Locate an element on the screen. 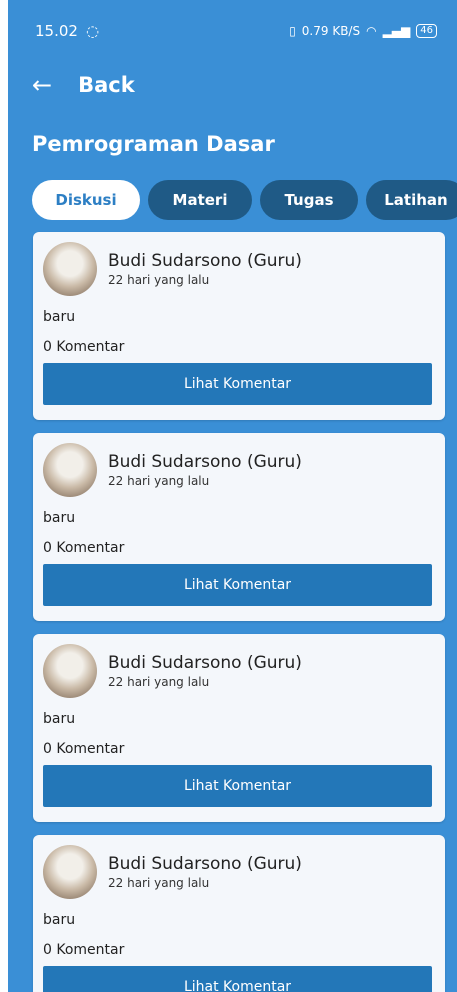  network-speed: 0.79 KB/S is located at coordinates (331, 31).